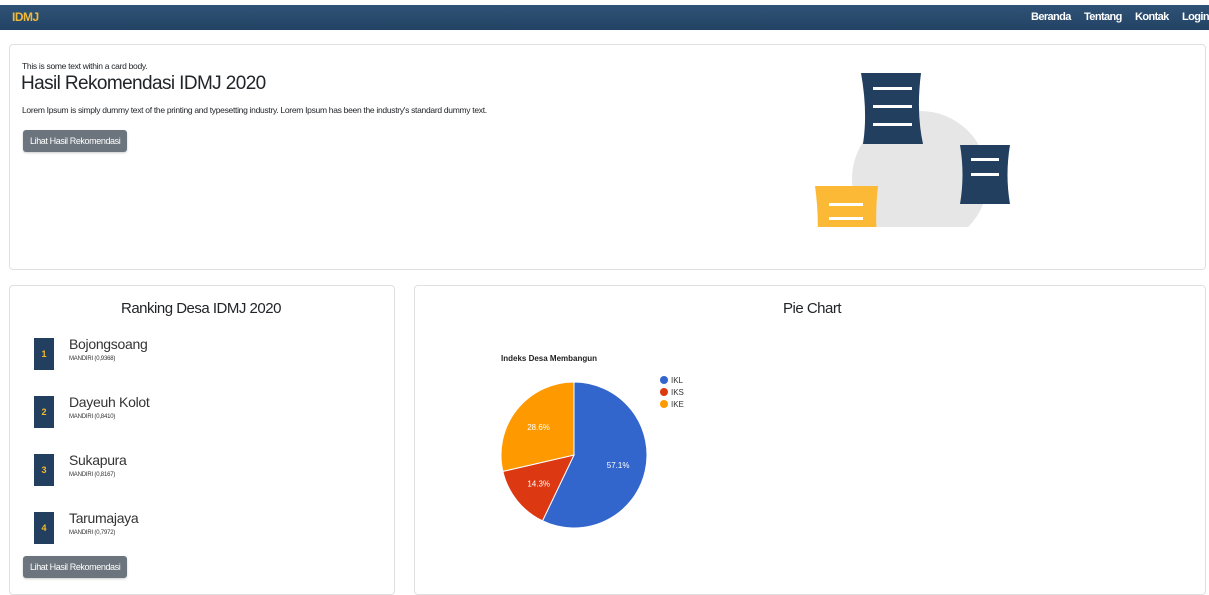 This screenshot has width=1209, height=595. What do you see at coordinates (143, 83) in the screenshot?
I see `hero-title: Hasil Rekomendasi IDMJ 2020` at bounding box center [143, 83].